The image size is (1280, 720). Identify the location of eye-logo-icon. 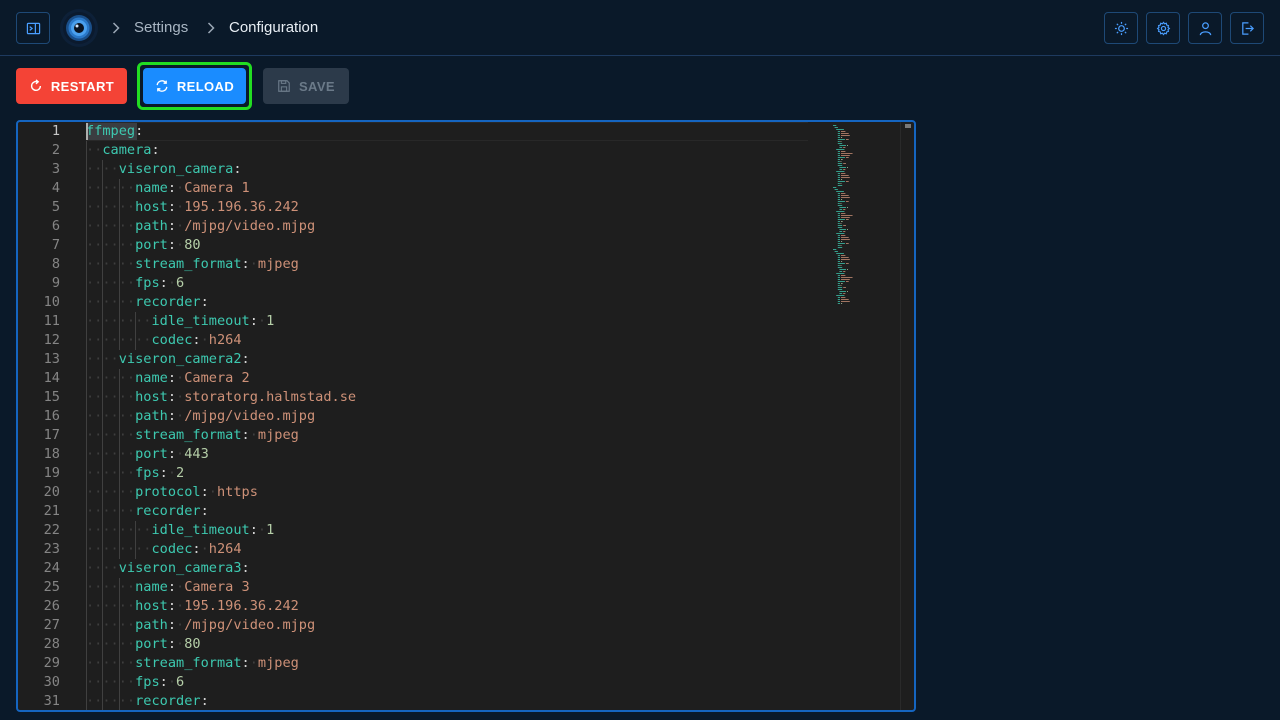
(79, 28).